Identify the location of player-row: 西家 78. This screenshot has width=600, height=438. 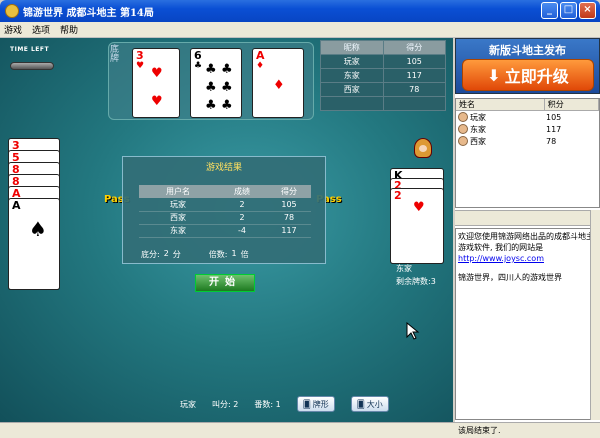
(527, 141).